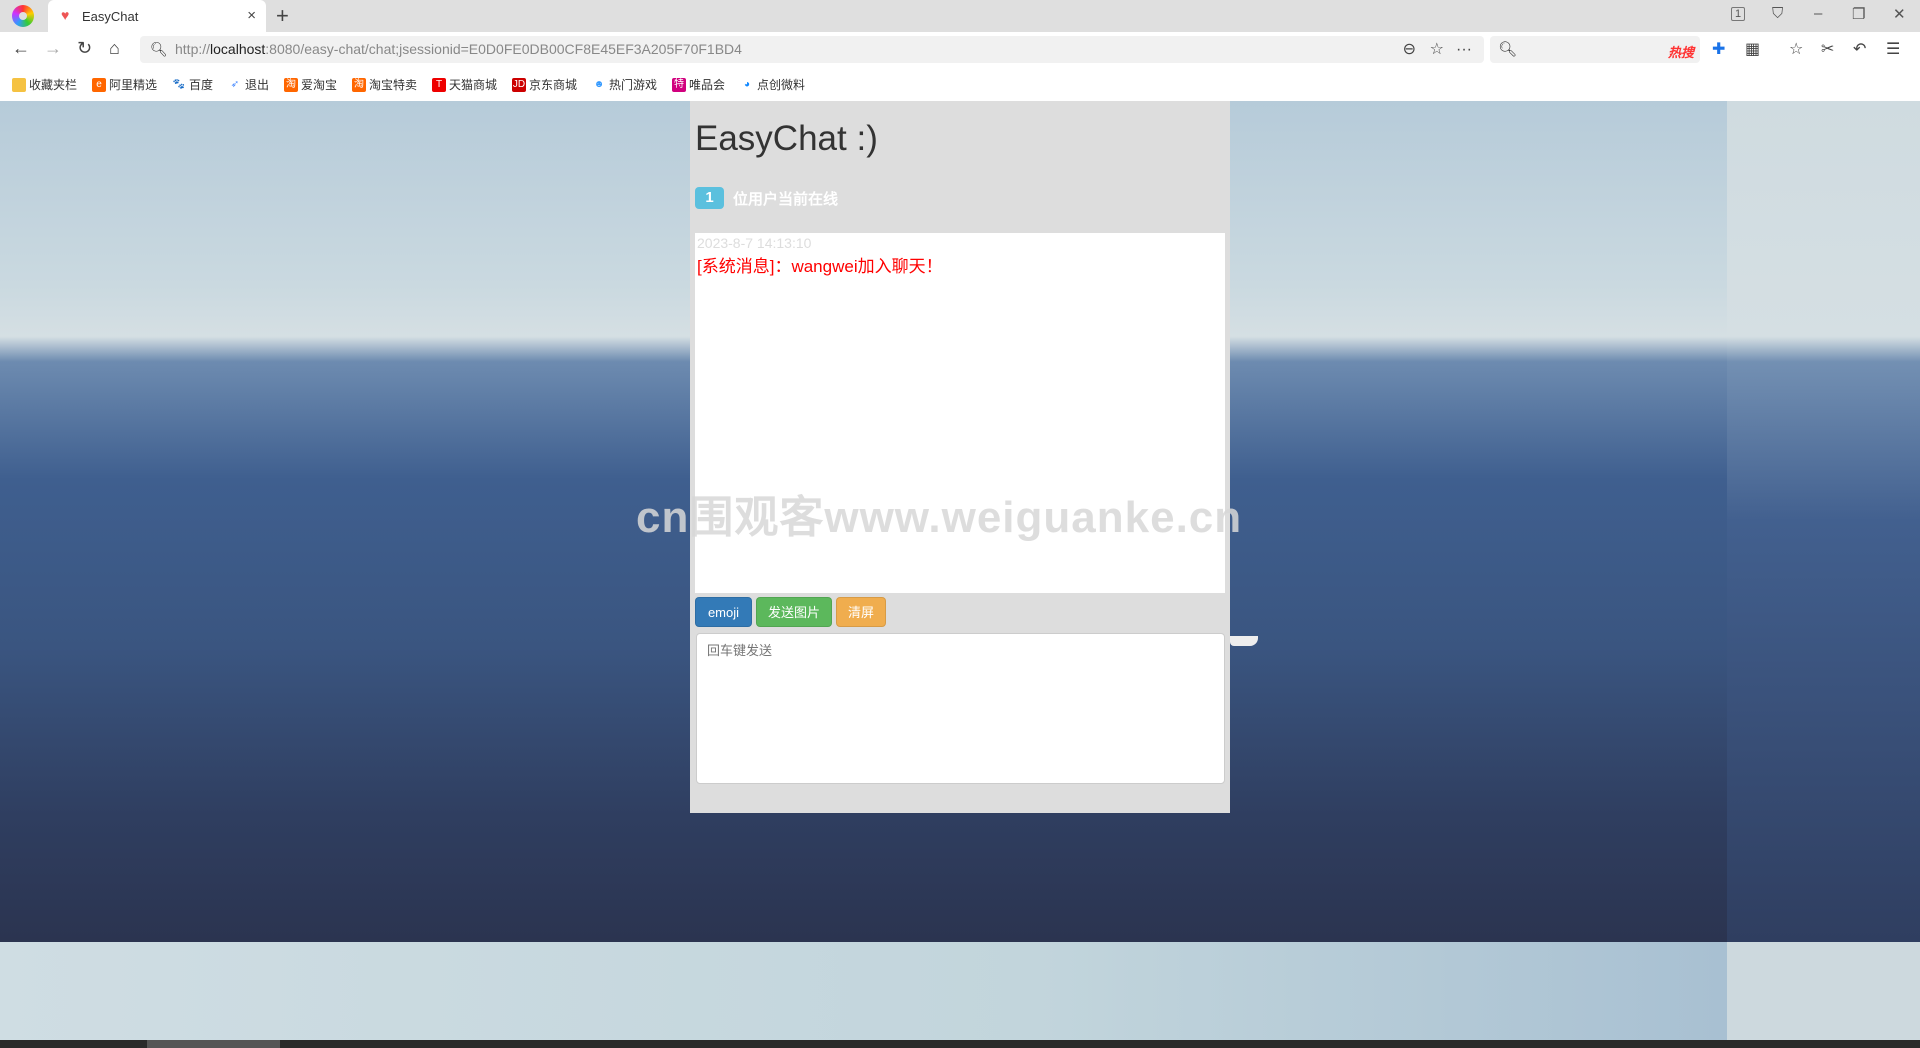 This screenshot has height=1048, width=1920. I want to click on bookmark-jd: JD 京东商城, so click(544, 84).